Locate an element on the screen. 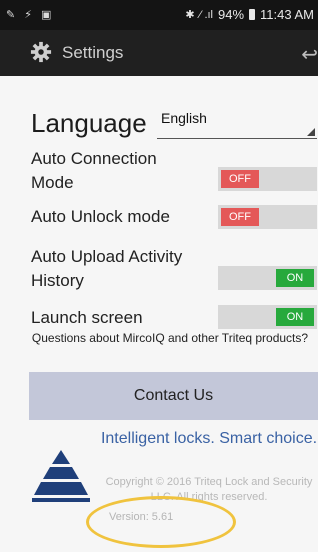  notification-icons: ✎ ⚡ ▣ is located at coordinates (30, 15).